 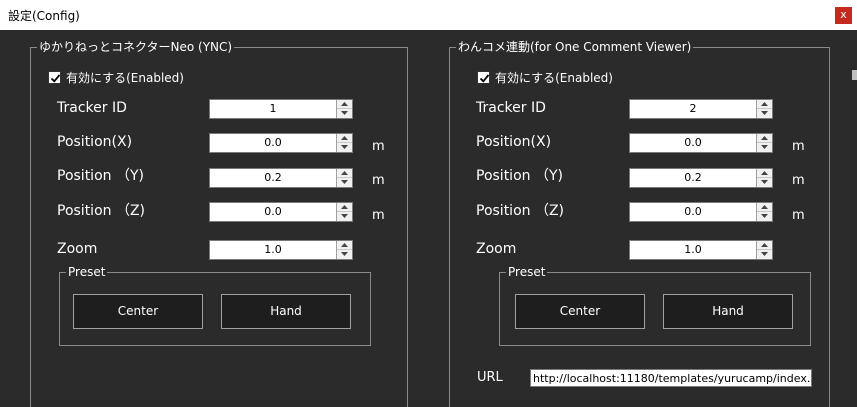 I want to click on ync-center-button: Center, so click(x=138, y=311).